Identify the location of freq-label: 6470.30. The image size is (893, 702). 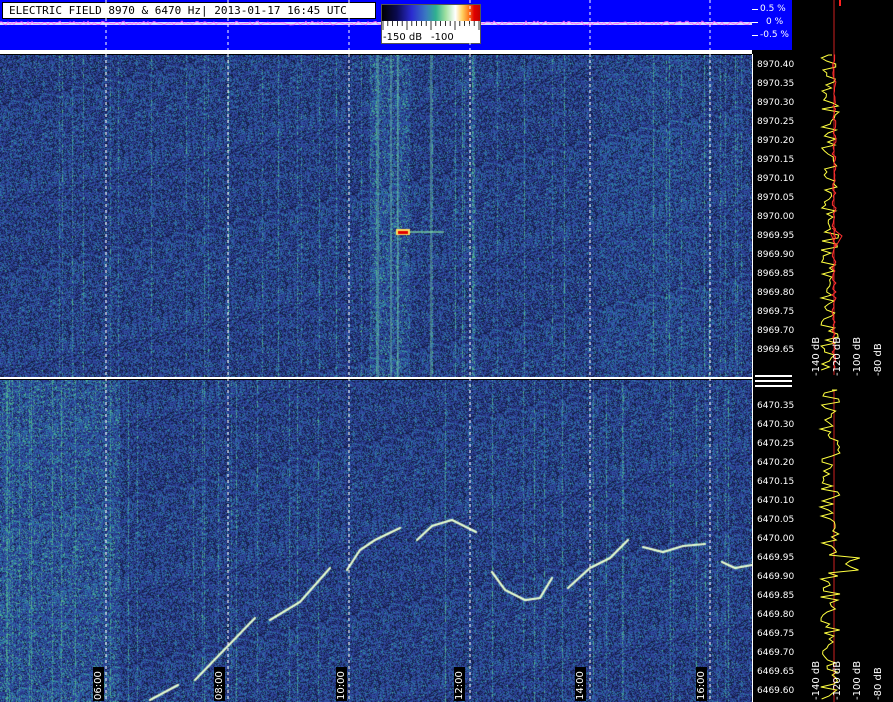
(776, 425).